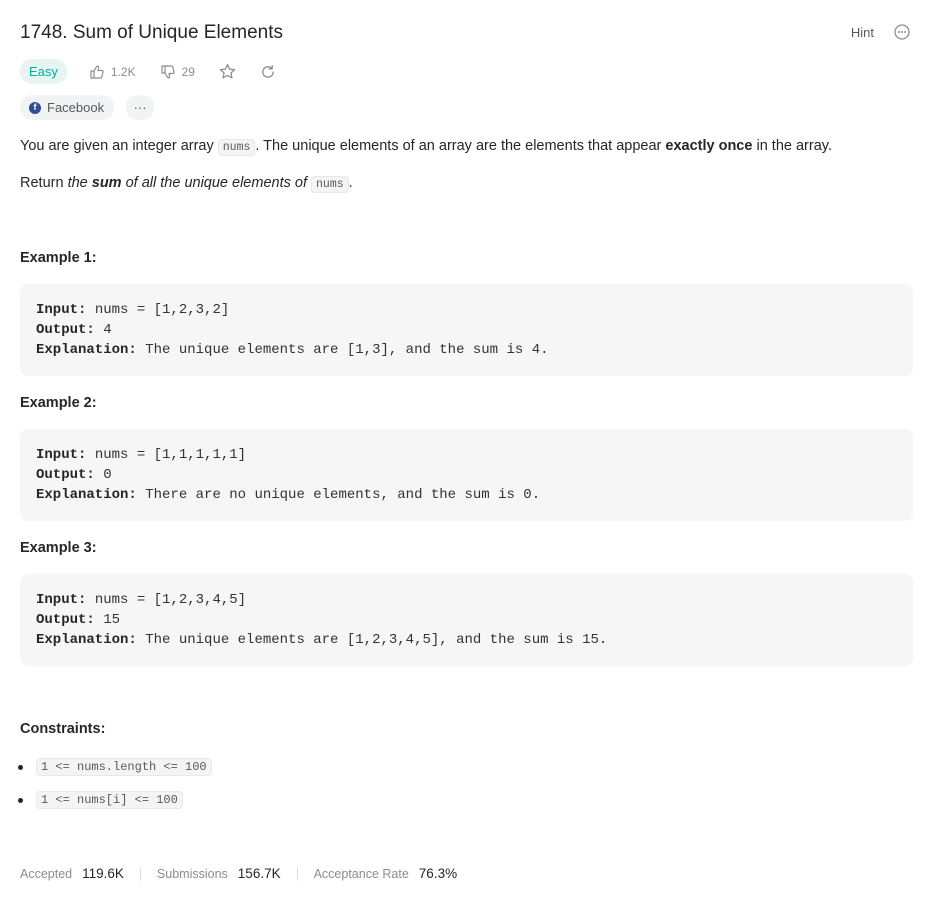 The width and height of the screenshot is (933, 898). What do you see at coordinates (78, 620) in the screenshot?
I see `example-output: Output: 15` at bounding box center [78, 620].